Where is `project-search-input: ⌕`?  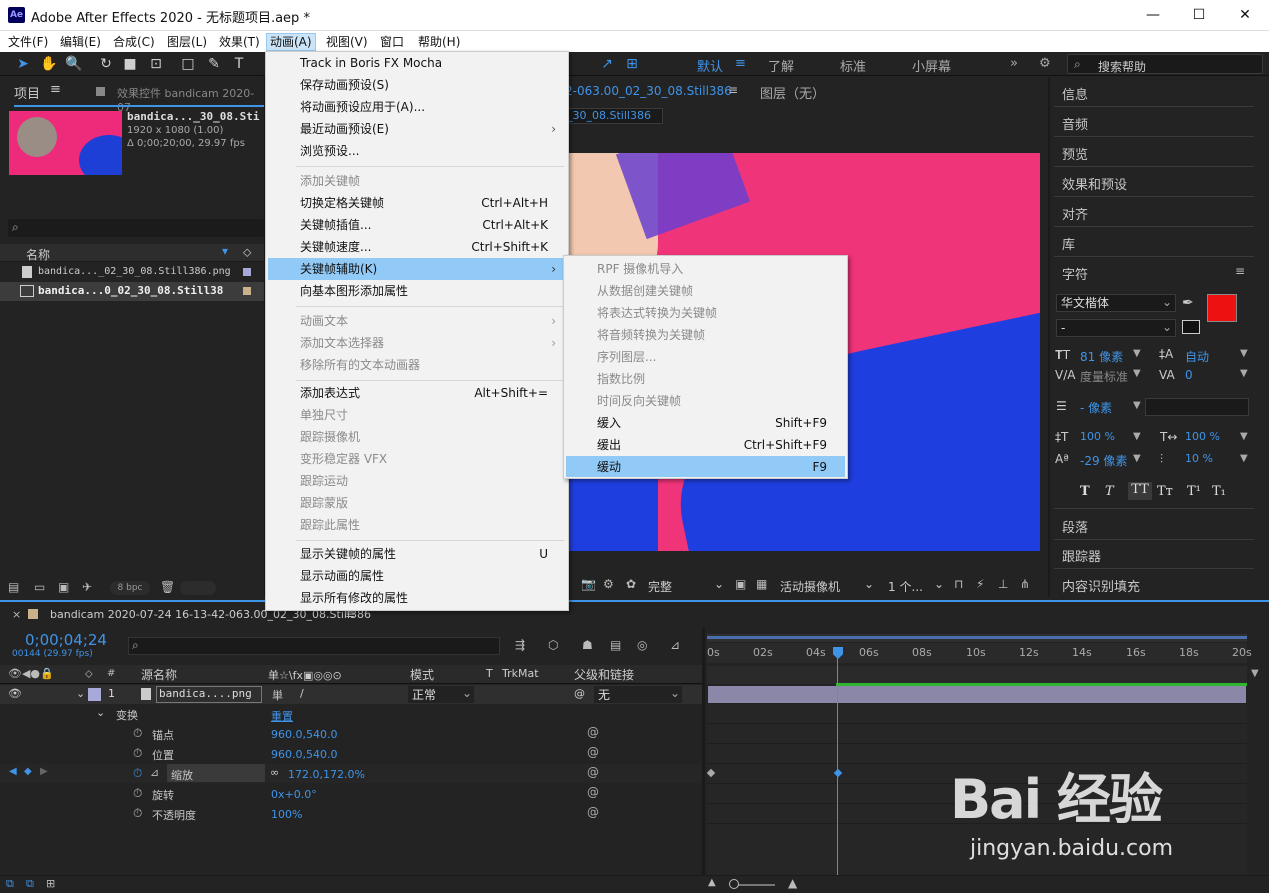 project-search-input: ⌕ is located at coordinates (136, 228).